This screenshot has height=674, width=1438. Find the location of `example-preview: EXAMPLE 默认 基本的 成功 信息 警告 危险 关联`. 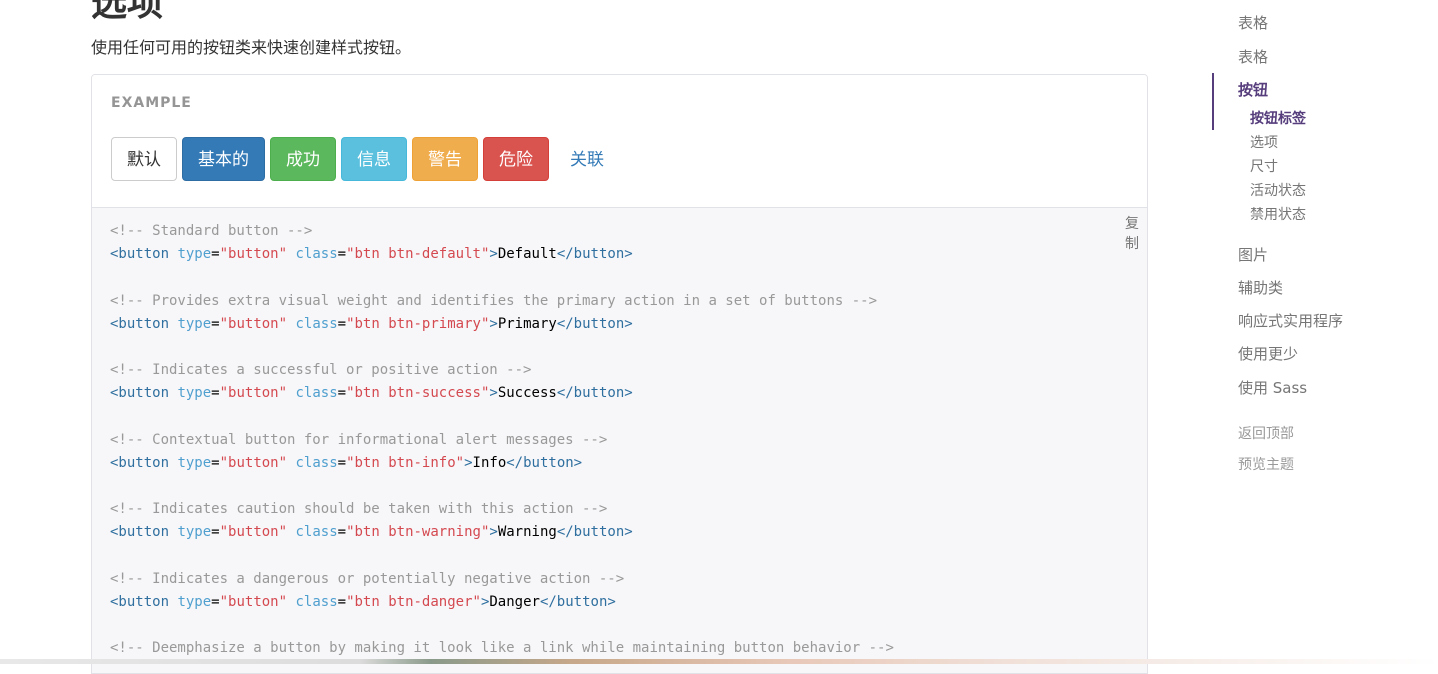

example-preview: EXAMPLE 默认 基本的 成功 信息 警告 危险 关联 is located at coordinates (619, 141).